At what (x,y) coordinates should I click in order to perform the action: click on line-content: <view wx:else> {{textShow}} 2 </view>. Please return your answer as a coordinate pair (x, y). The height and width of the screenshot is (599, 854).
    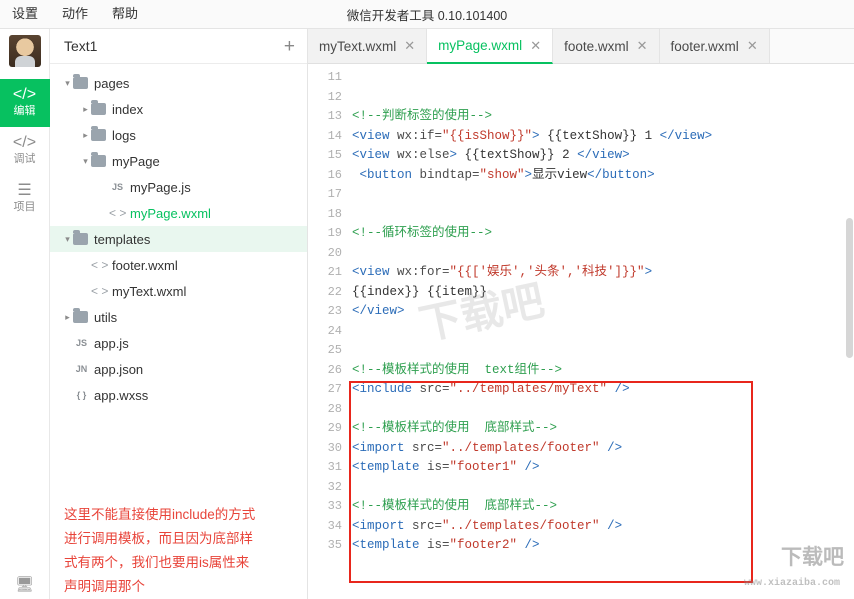
    Looking at the image, I should click on (603, 156).